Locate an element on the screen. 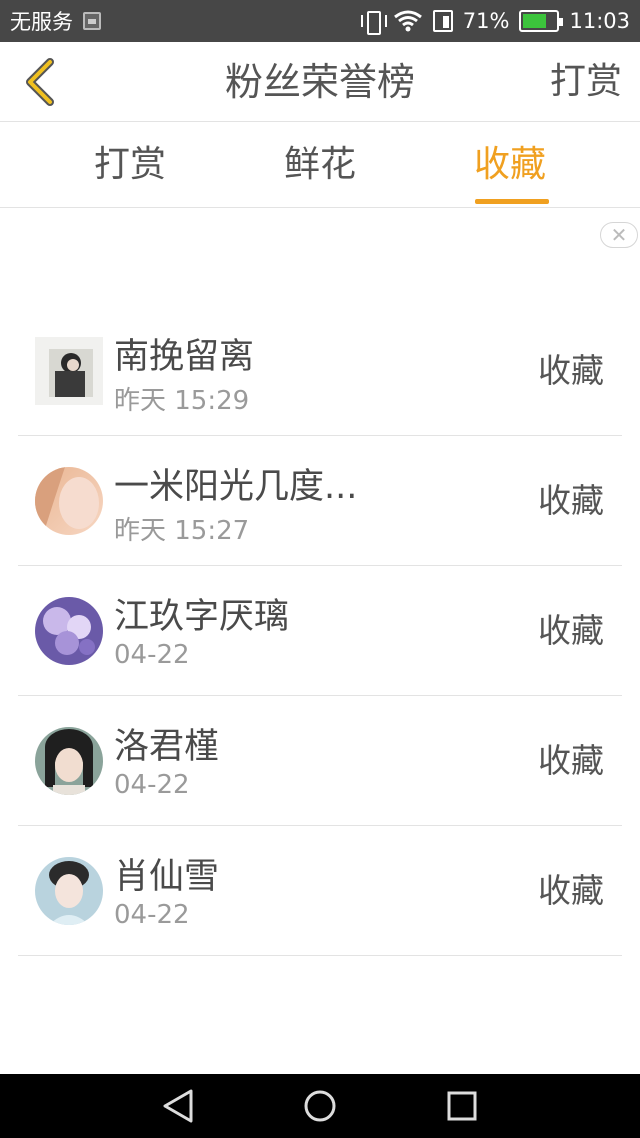 This screenshot has width=640, height=1138. back-icon is located at coordinates (178, 1106).